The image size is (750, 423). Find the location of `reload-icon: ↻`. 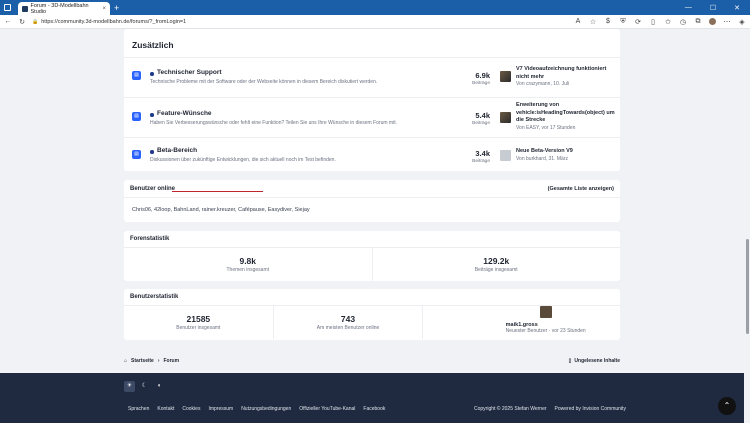

reload-icon: ↻ is located at coordinates (22, 22).